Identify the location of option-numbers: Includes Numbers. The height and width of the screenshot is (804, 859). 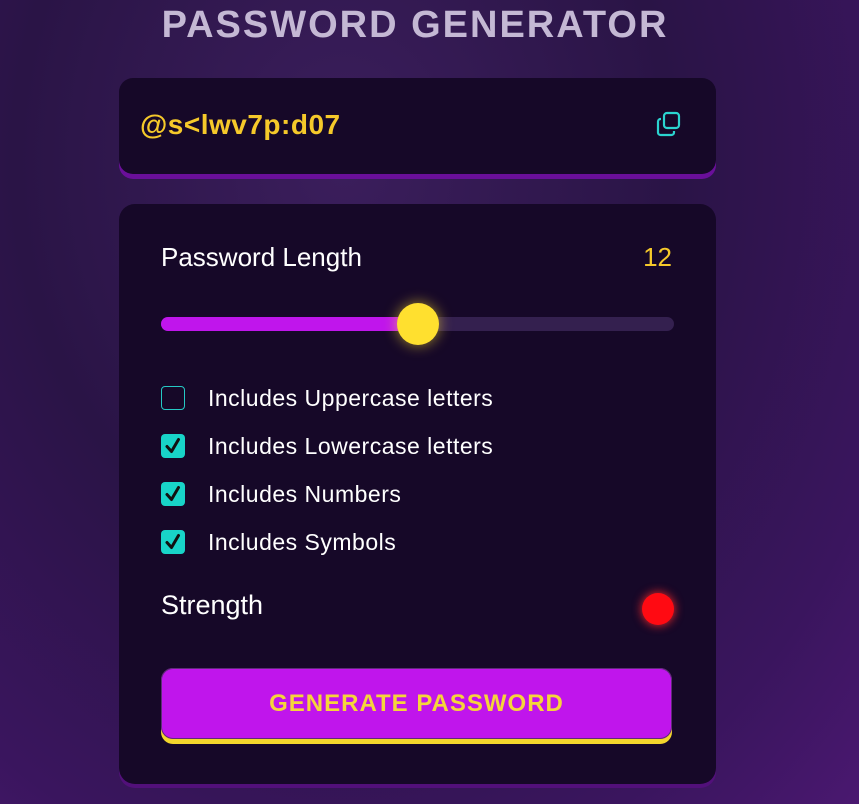
(281, 494).